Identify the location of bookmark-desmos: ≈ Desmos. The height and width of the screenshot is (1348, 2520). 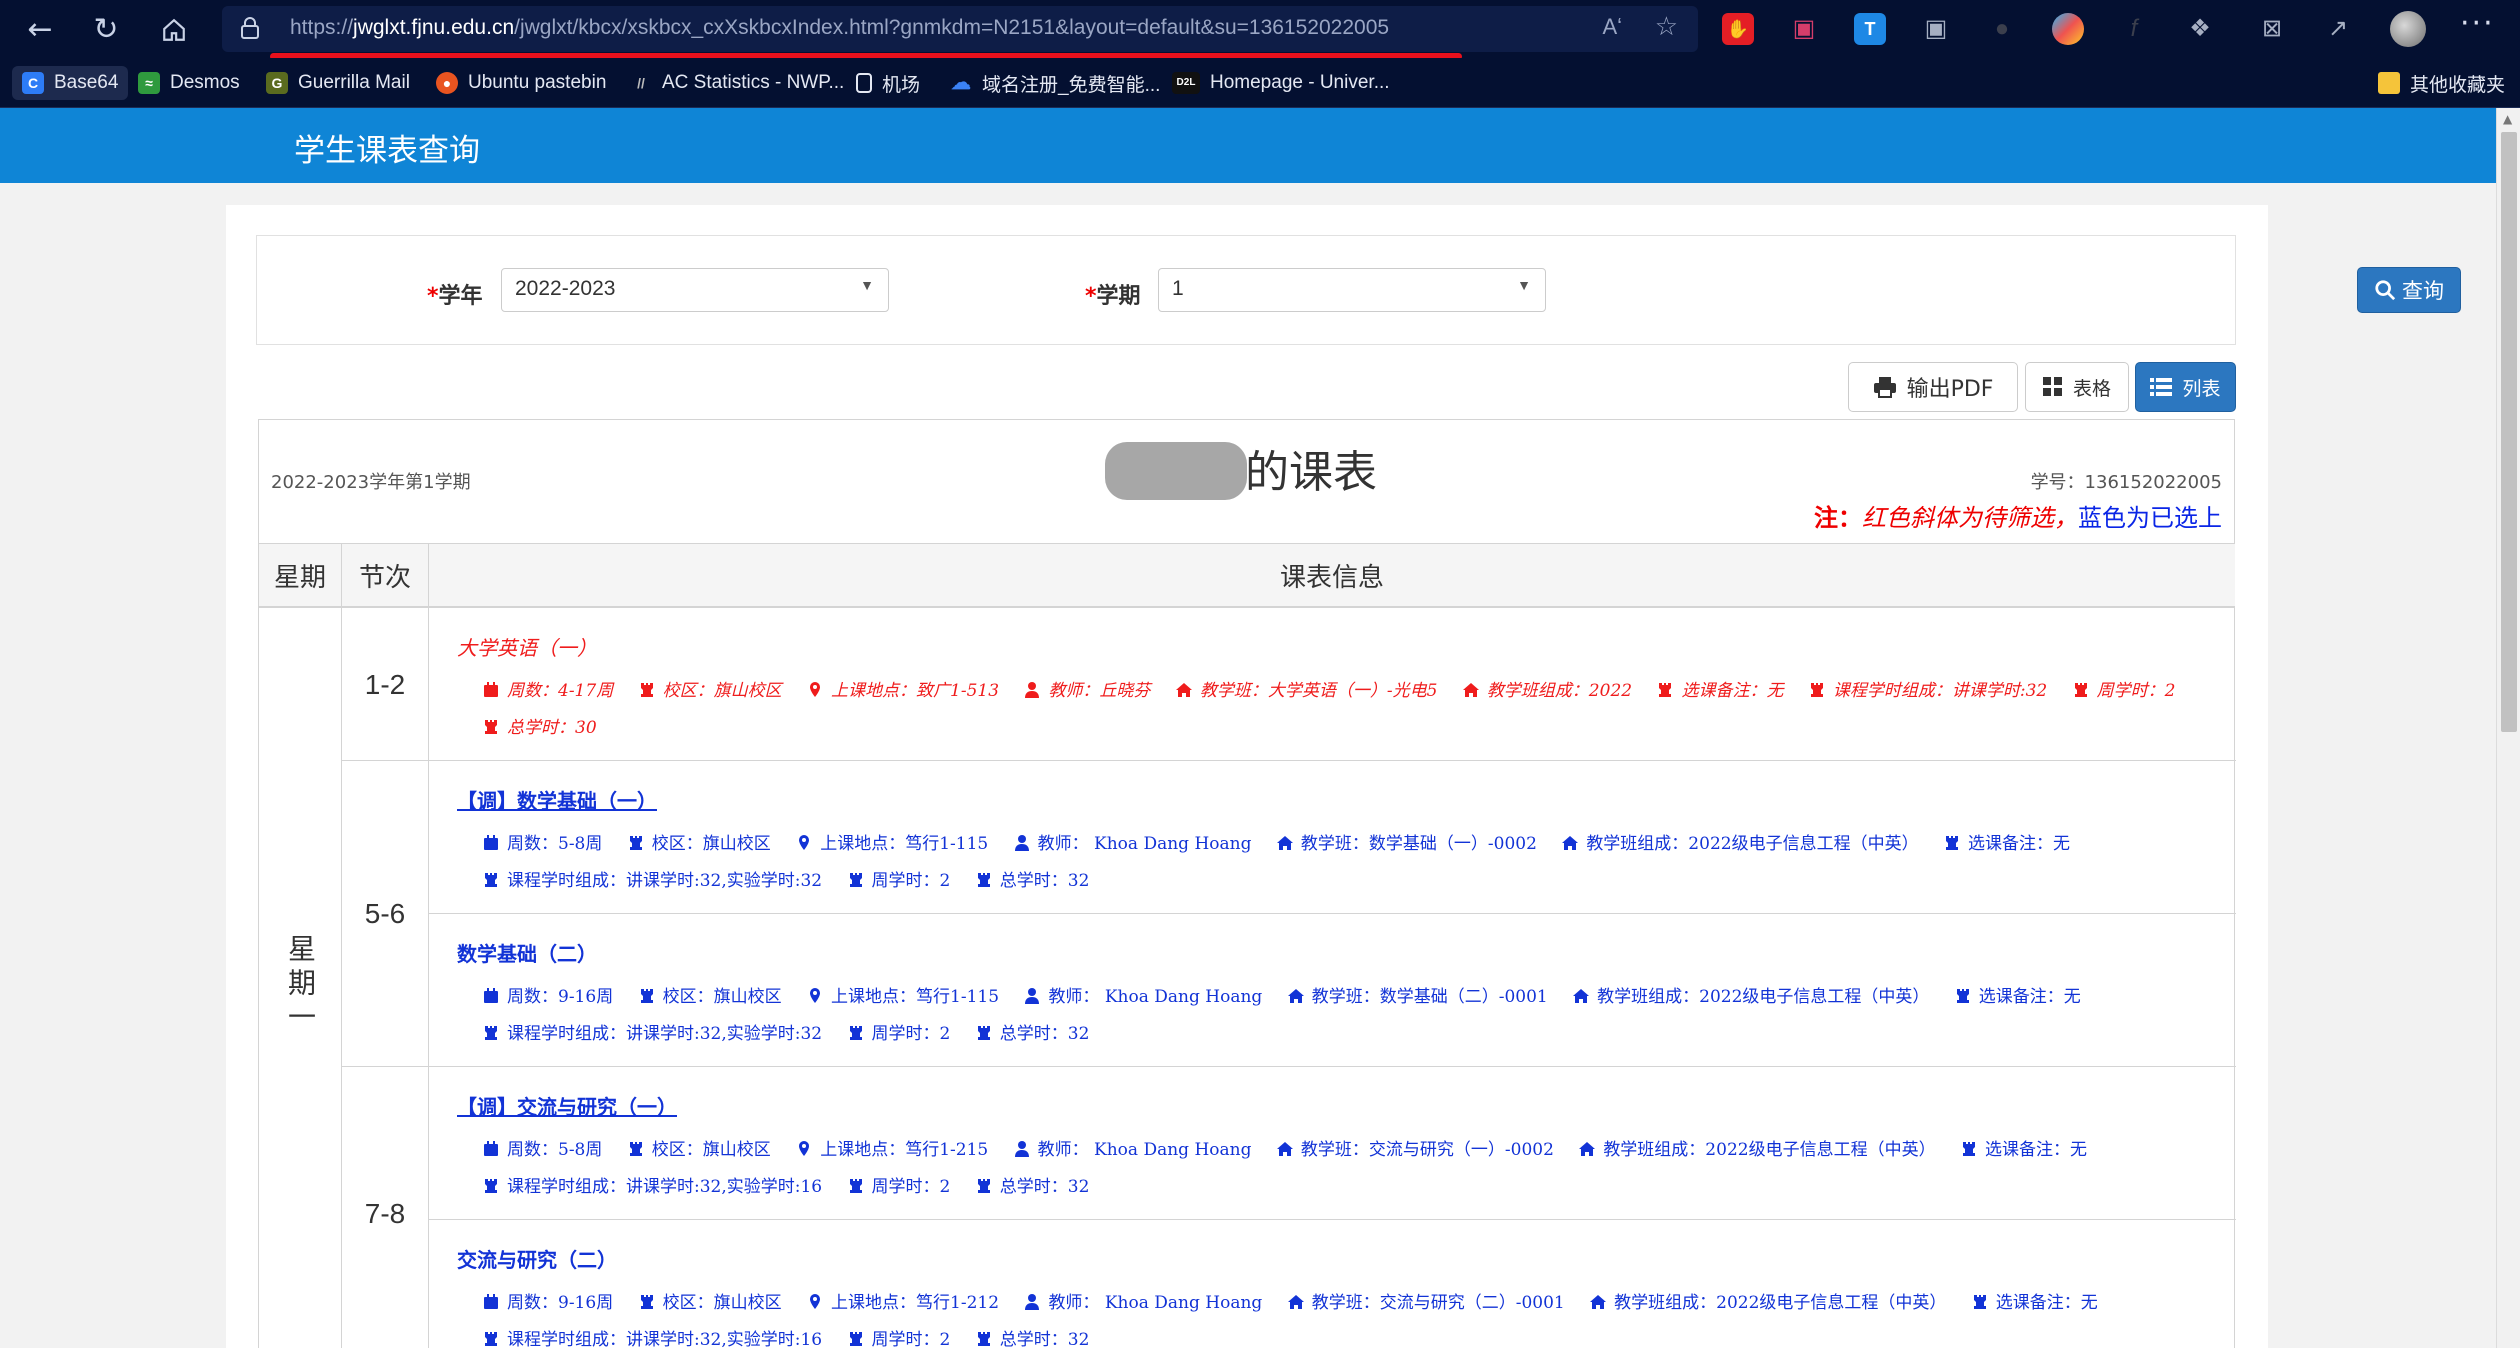
(189, 83).